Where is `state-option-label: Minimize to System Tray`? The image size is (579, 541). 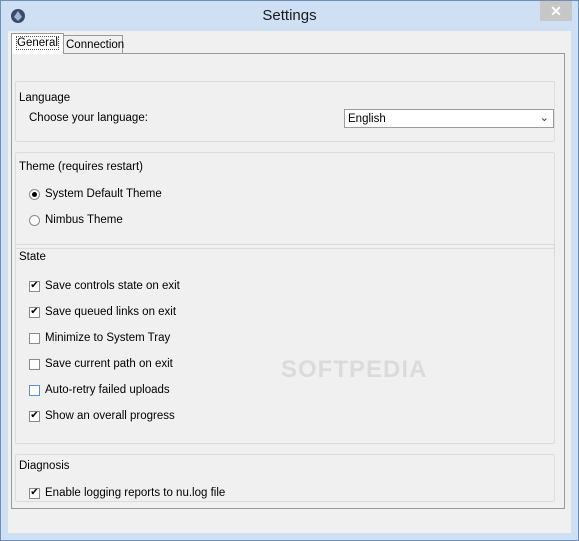 state-option-label: Minimize to System Tray is located at coordinates (108, 338).